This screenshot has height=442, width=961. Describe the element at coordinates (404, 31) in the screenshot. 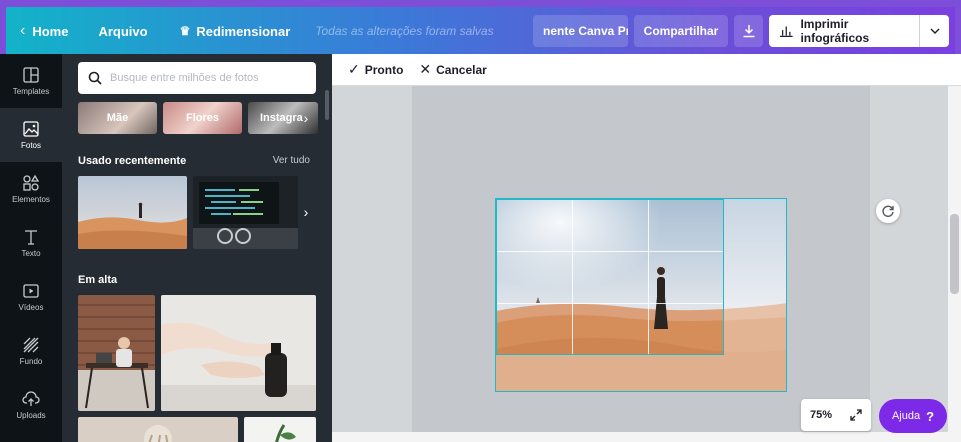

I see `save-status: Todas as alterações foram salvas` at that location.